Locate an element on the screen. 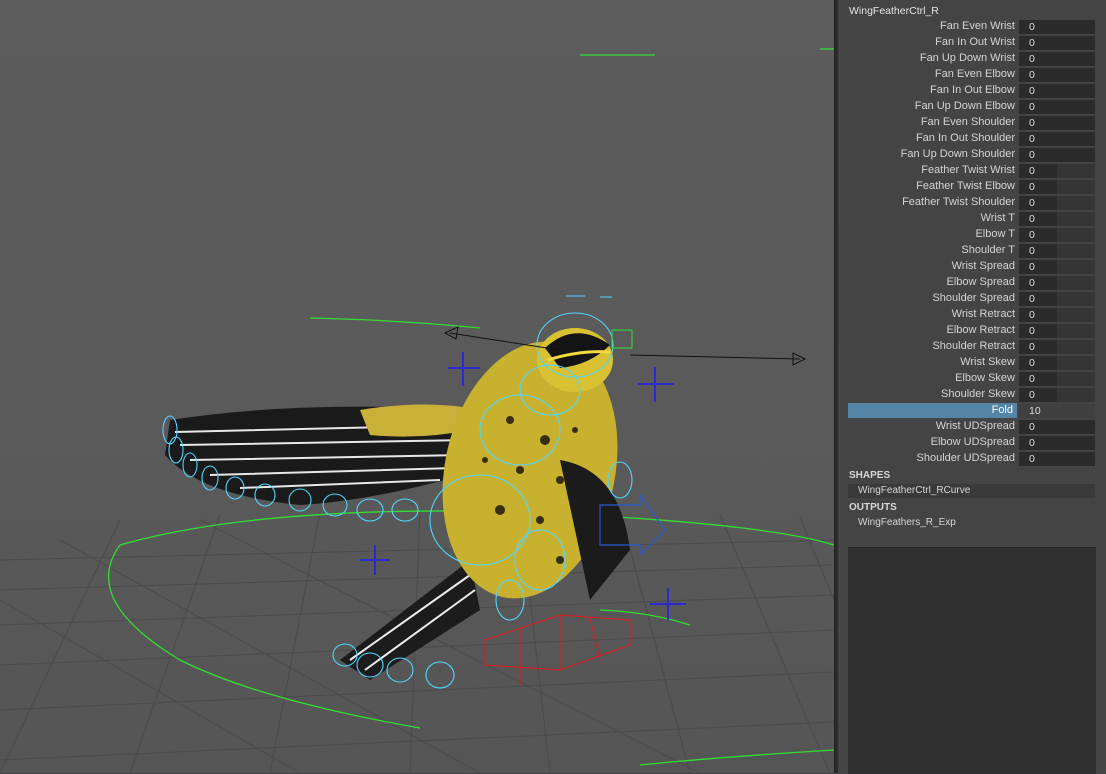 Image resolution: width=1106 pixels, height=774 pixels. attr-row-fan-up-down-elbow: Fan Up Down Elbow 0 is located at coordinates (972, 107).